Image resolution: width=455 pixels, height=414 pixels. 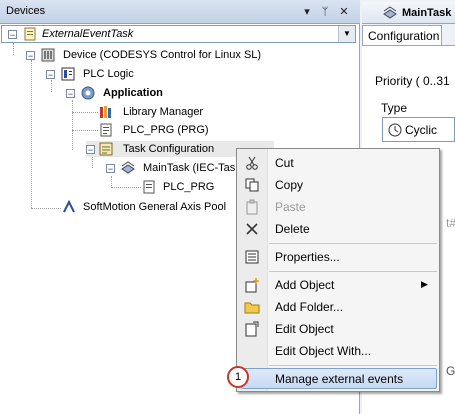 I want to click on add-object-icon, so click(x=252, y=285).